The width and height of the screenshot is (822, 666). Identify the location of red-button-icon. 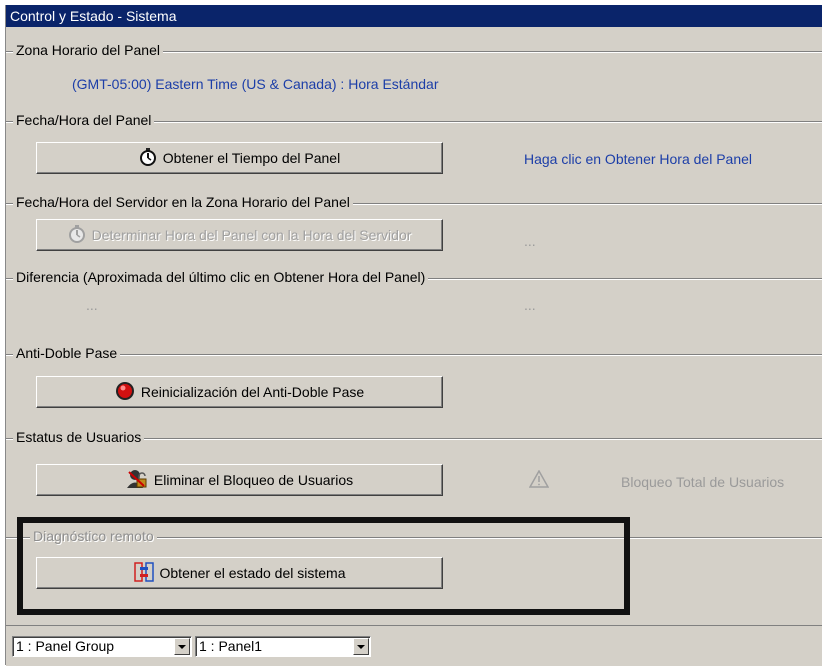
(125, 392).